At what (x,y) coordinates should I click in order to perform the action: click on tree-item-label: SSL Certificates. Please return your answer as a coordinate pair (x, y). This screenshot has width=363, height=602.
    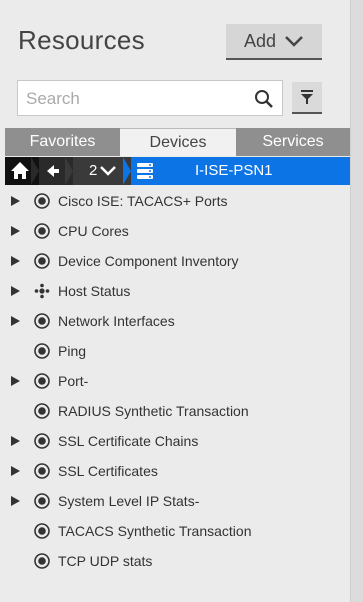
    Looking at the image, I should click on (108, 471).